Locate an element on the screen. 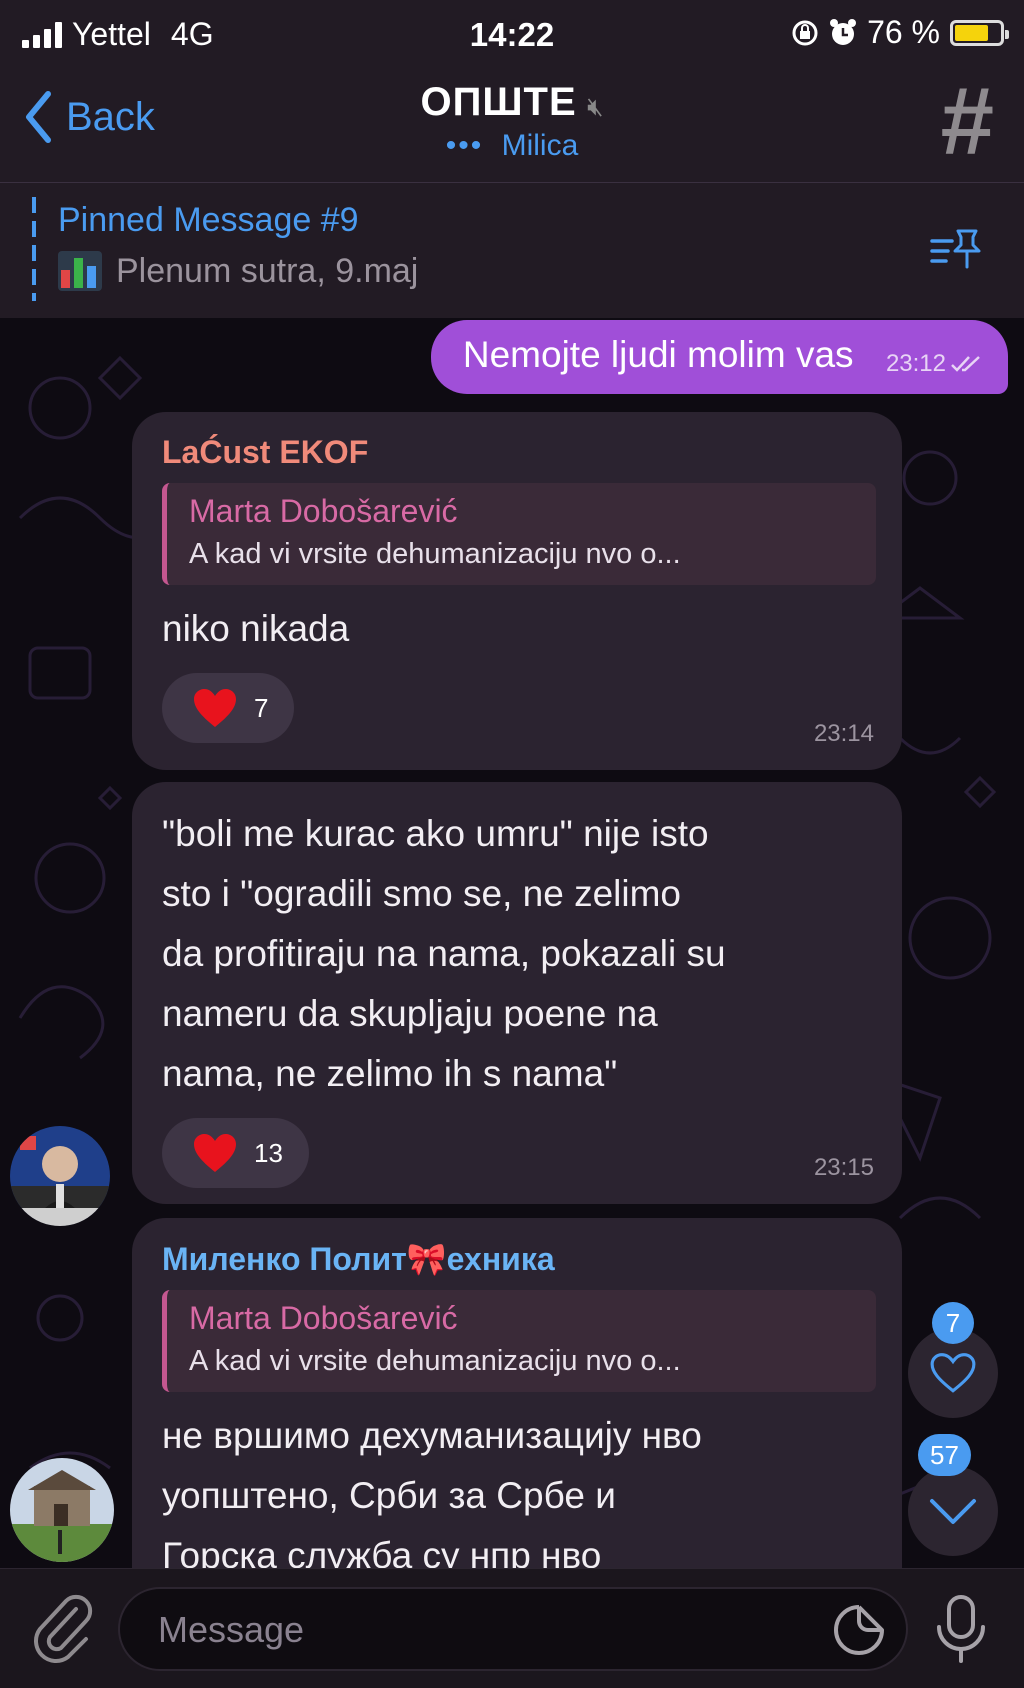 The width and height of the screenshot is (1024, 1688). battery-fill is located at coordinates (972, 32).